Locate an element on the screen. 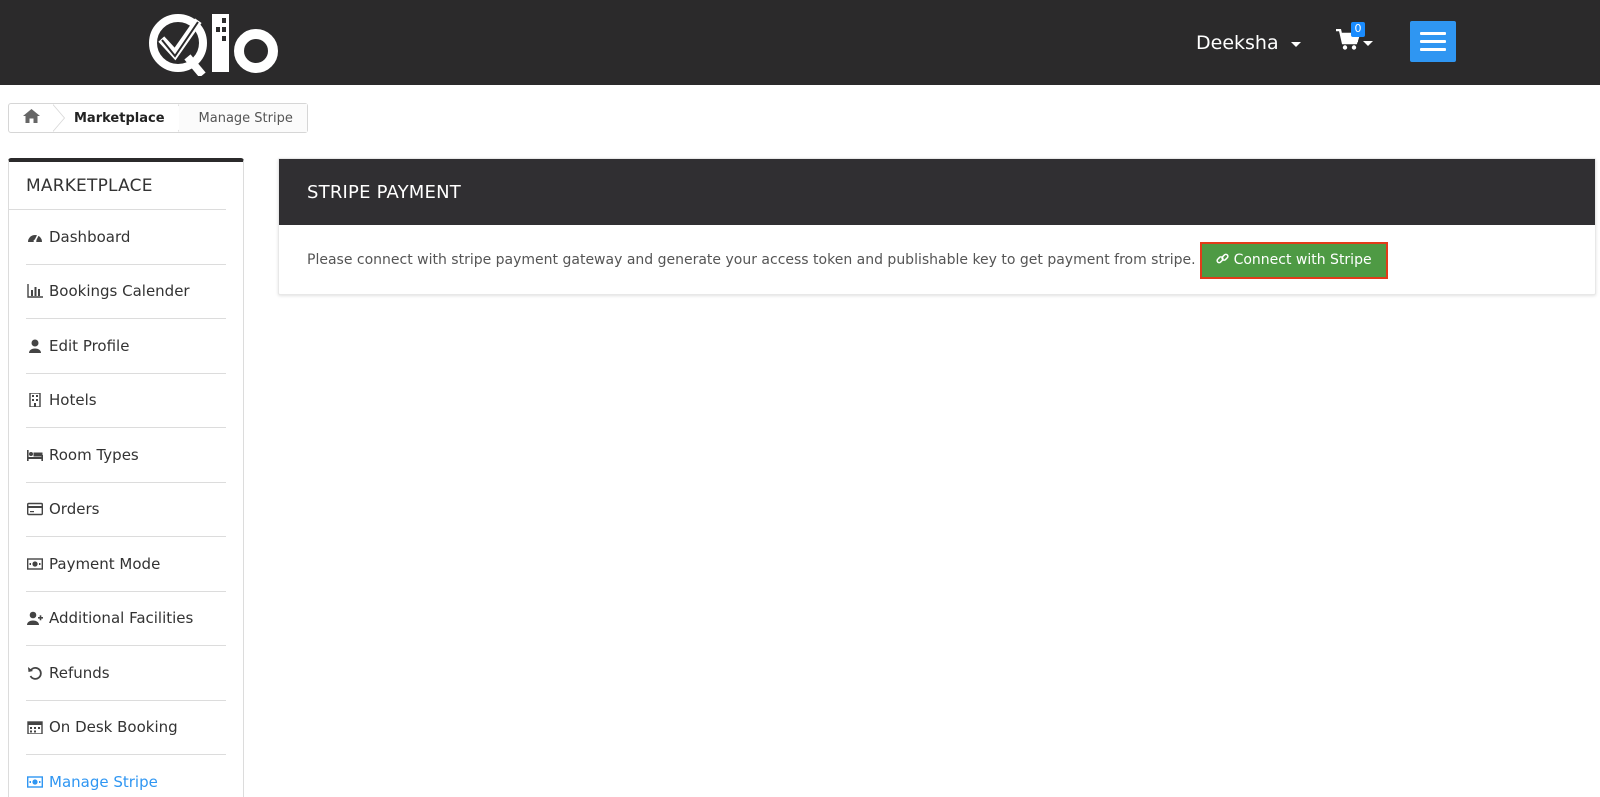 This screenshot has height=797, width=1600. hamburger-menu-button is located at coordinates (1433, 41).